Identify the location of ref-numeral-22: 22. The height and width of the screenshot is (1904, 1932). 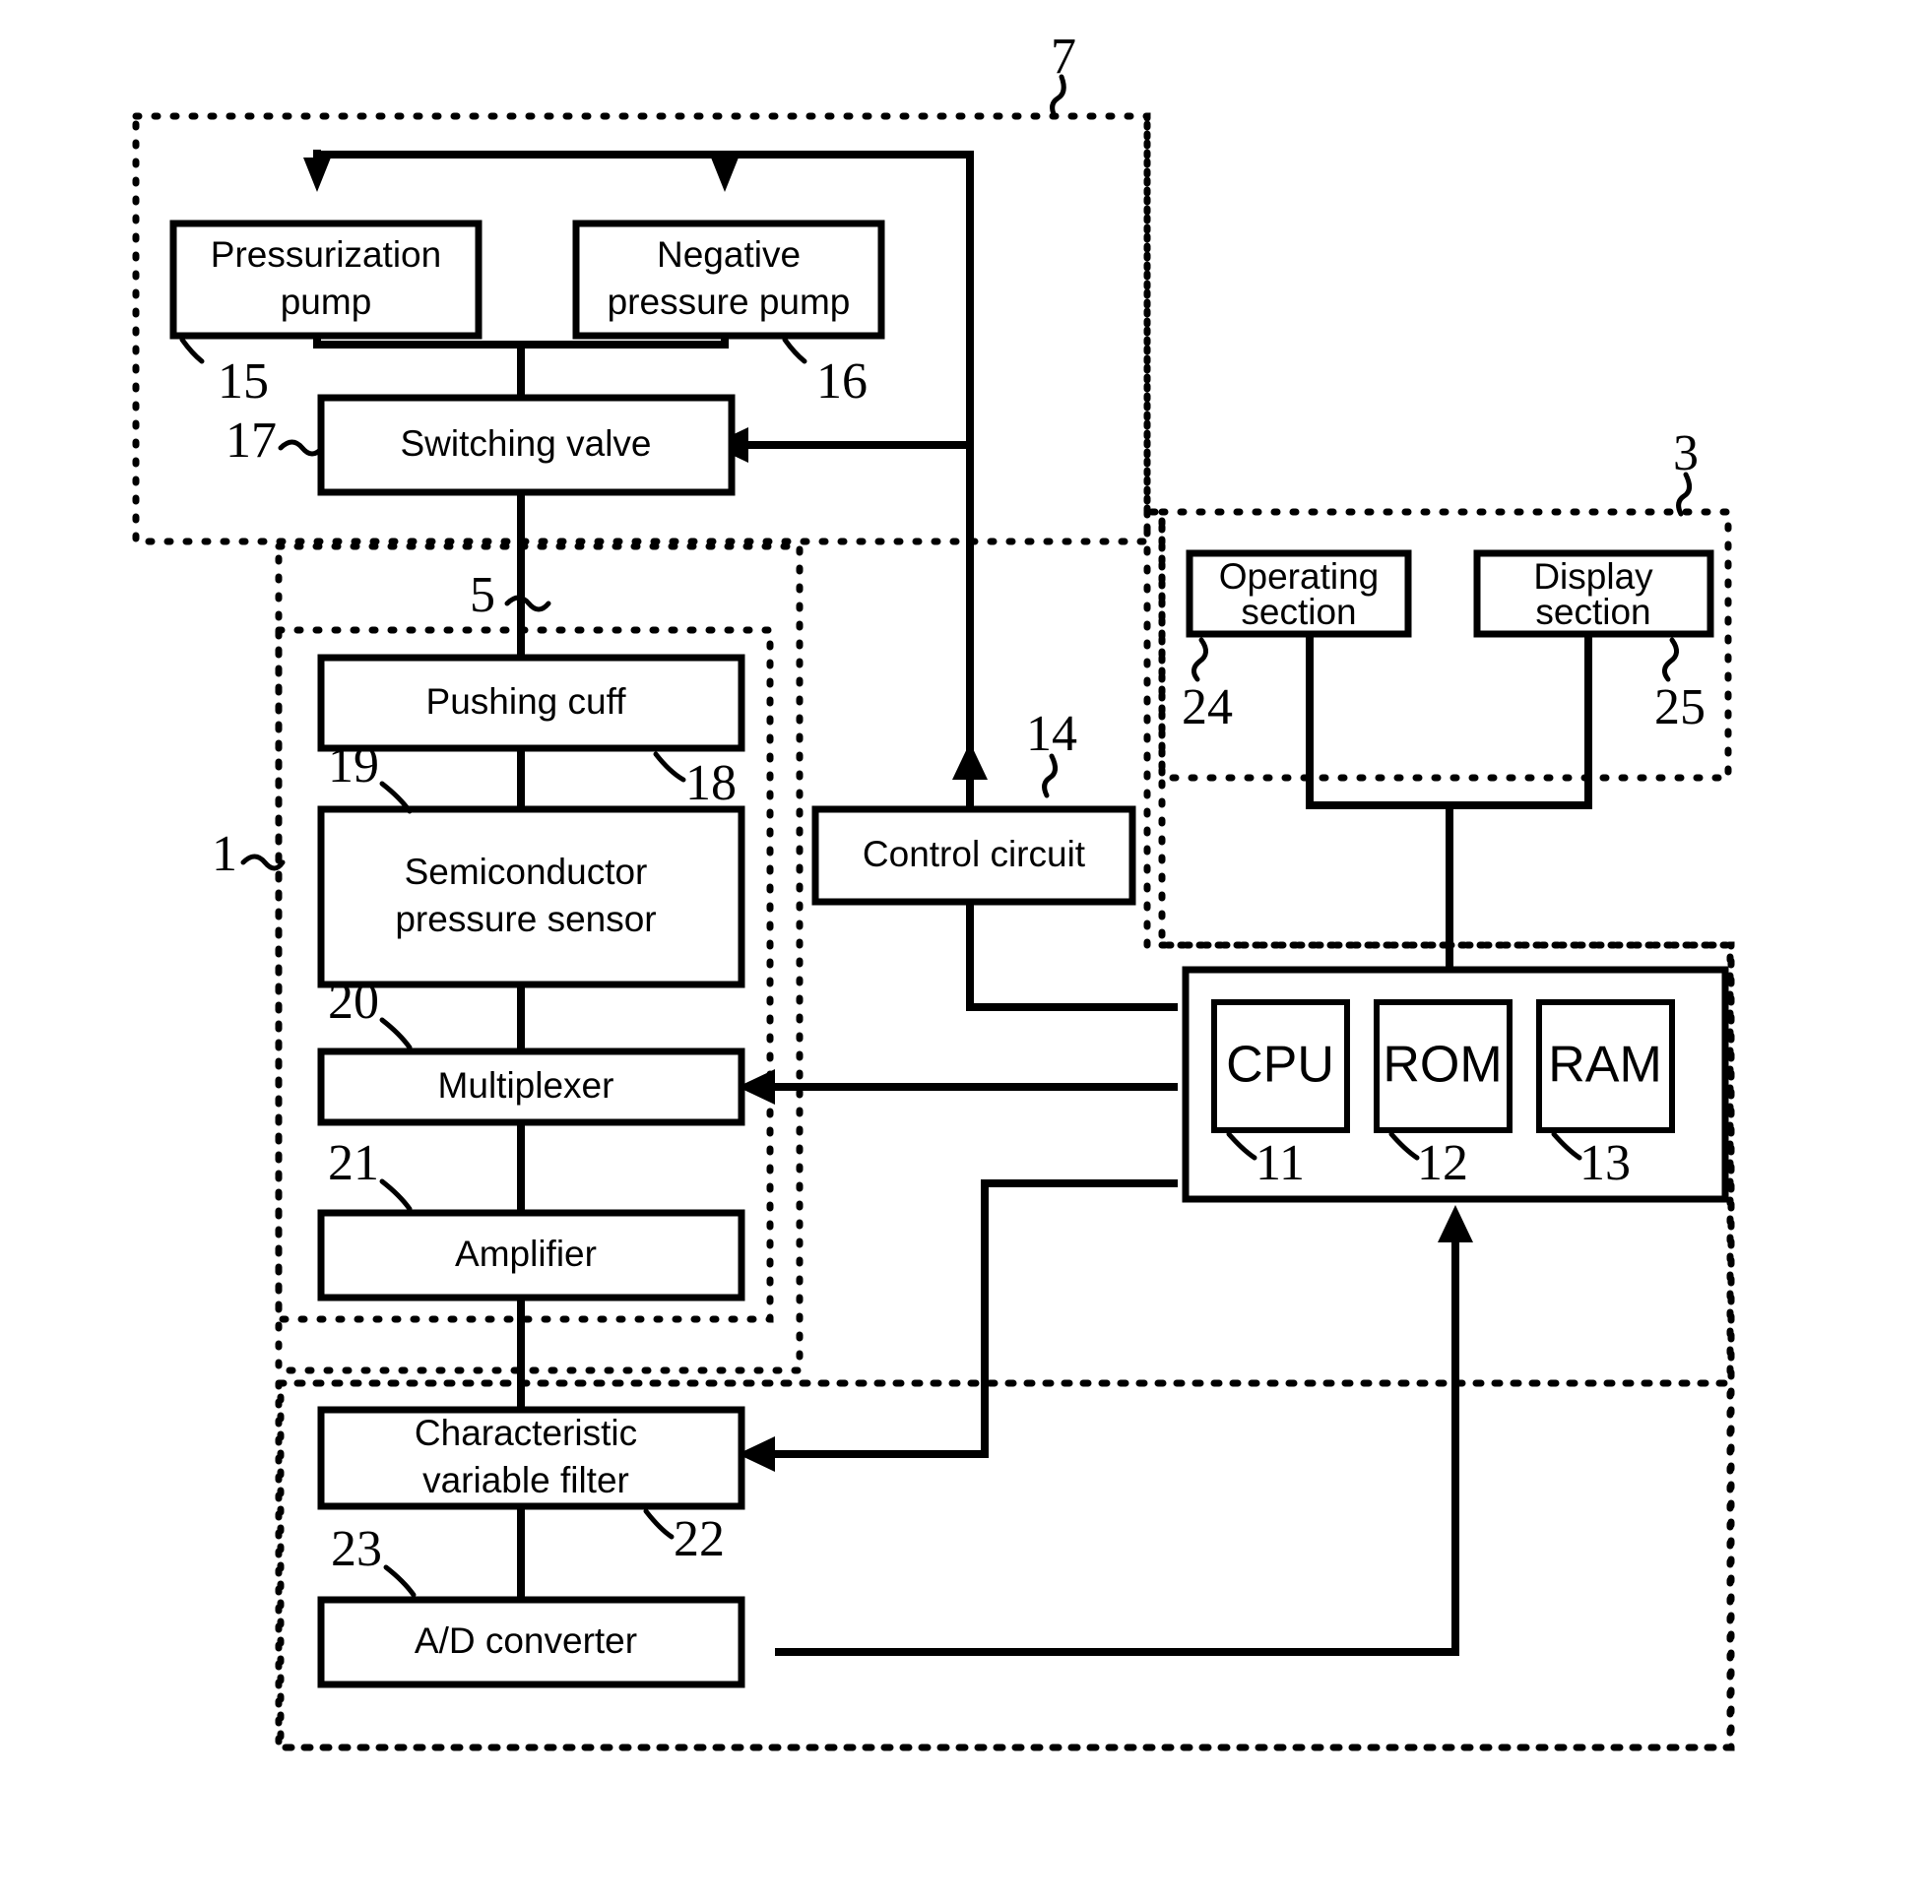
(699, 1539).